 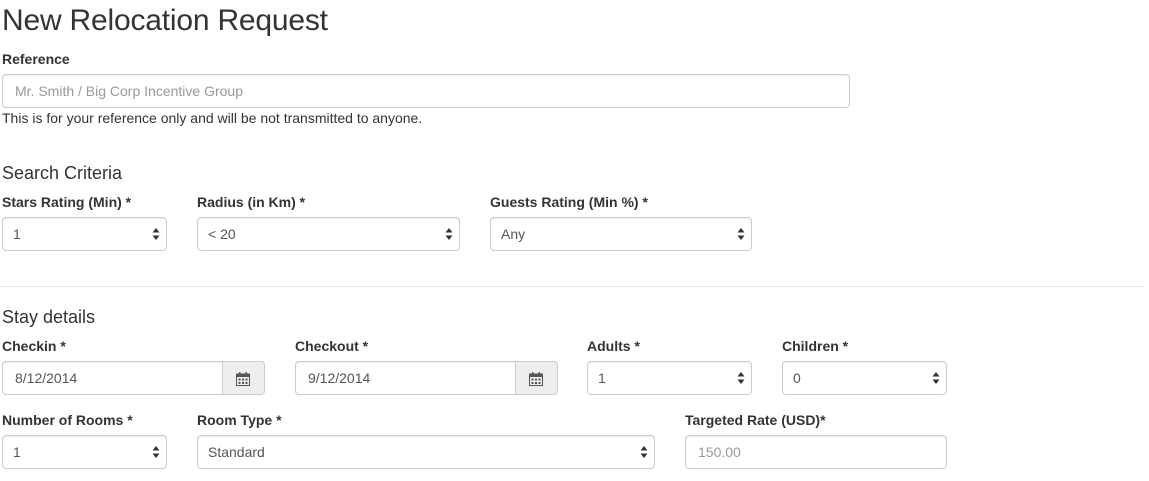 I want to click on stars-rating-value: 1, so click(x=17, y=234).